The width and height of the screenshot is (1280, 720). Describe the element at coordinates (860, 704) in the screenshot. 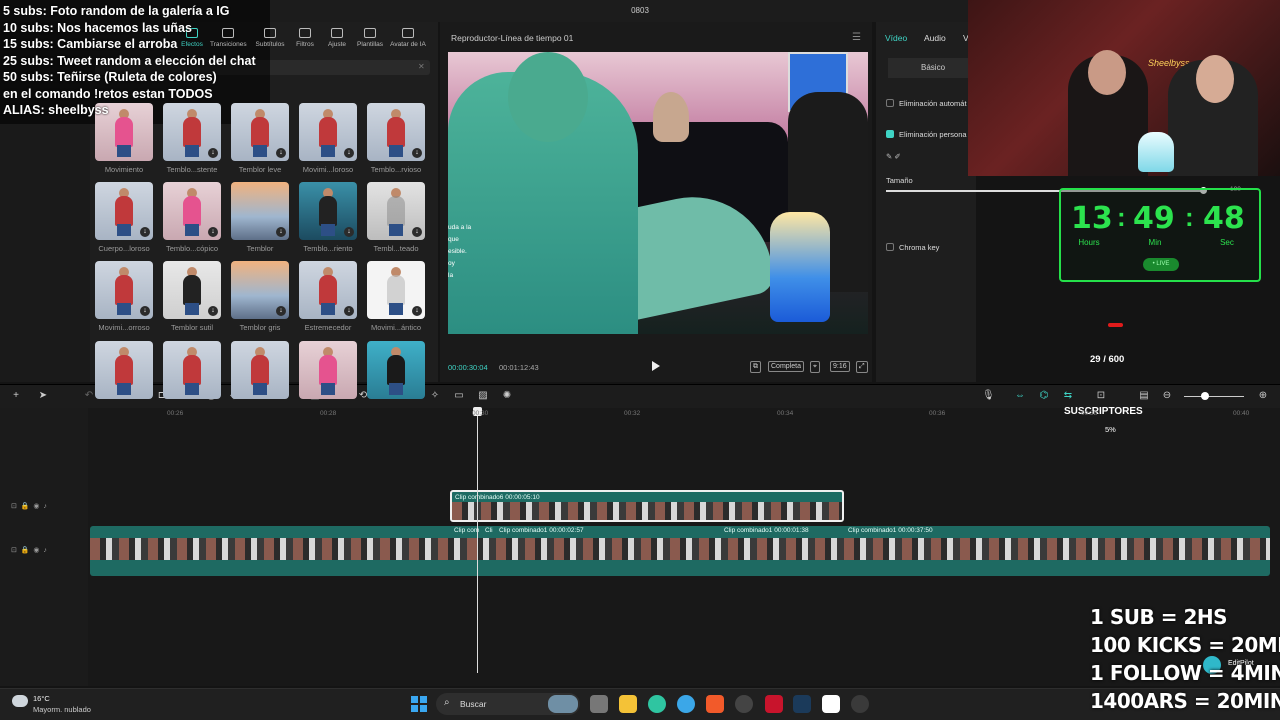

I see `media-player-icon` at that location.